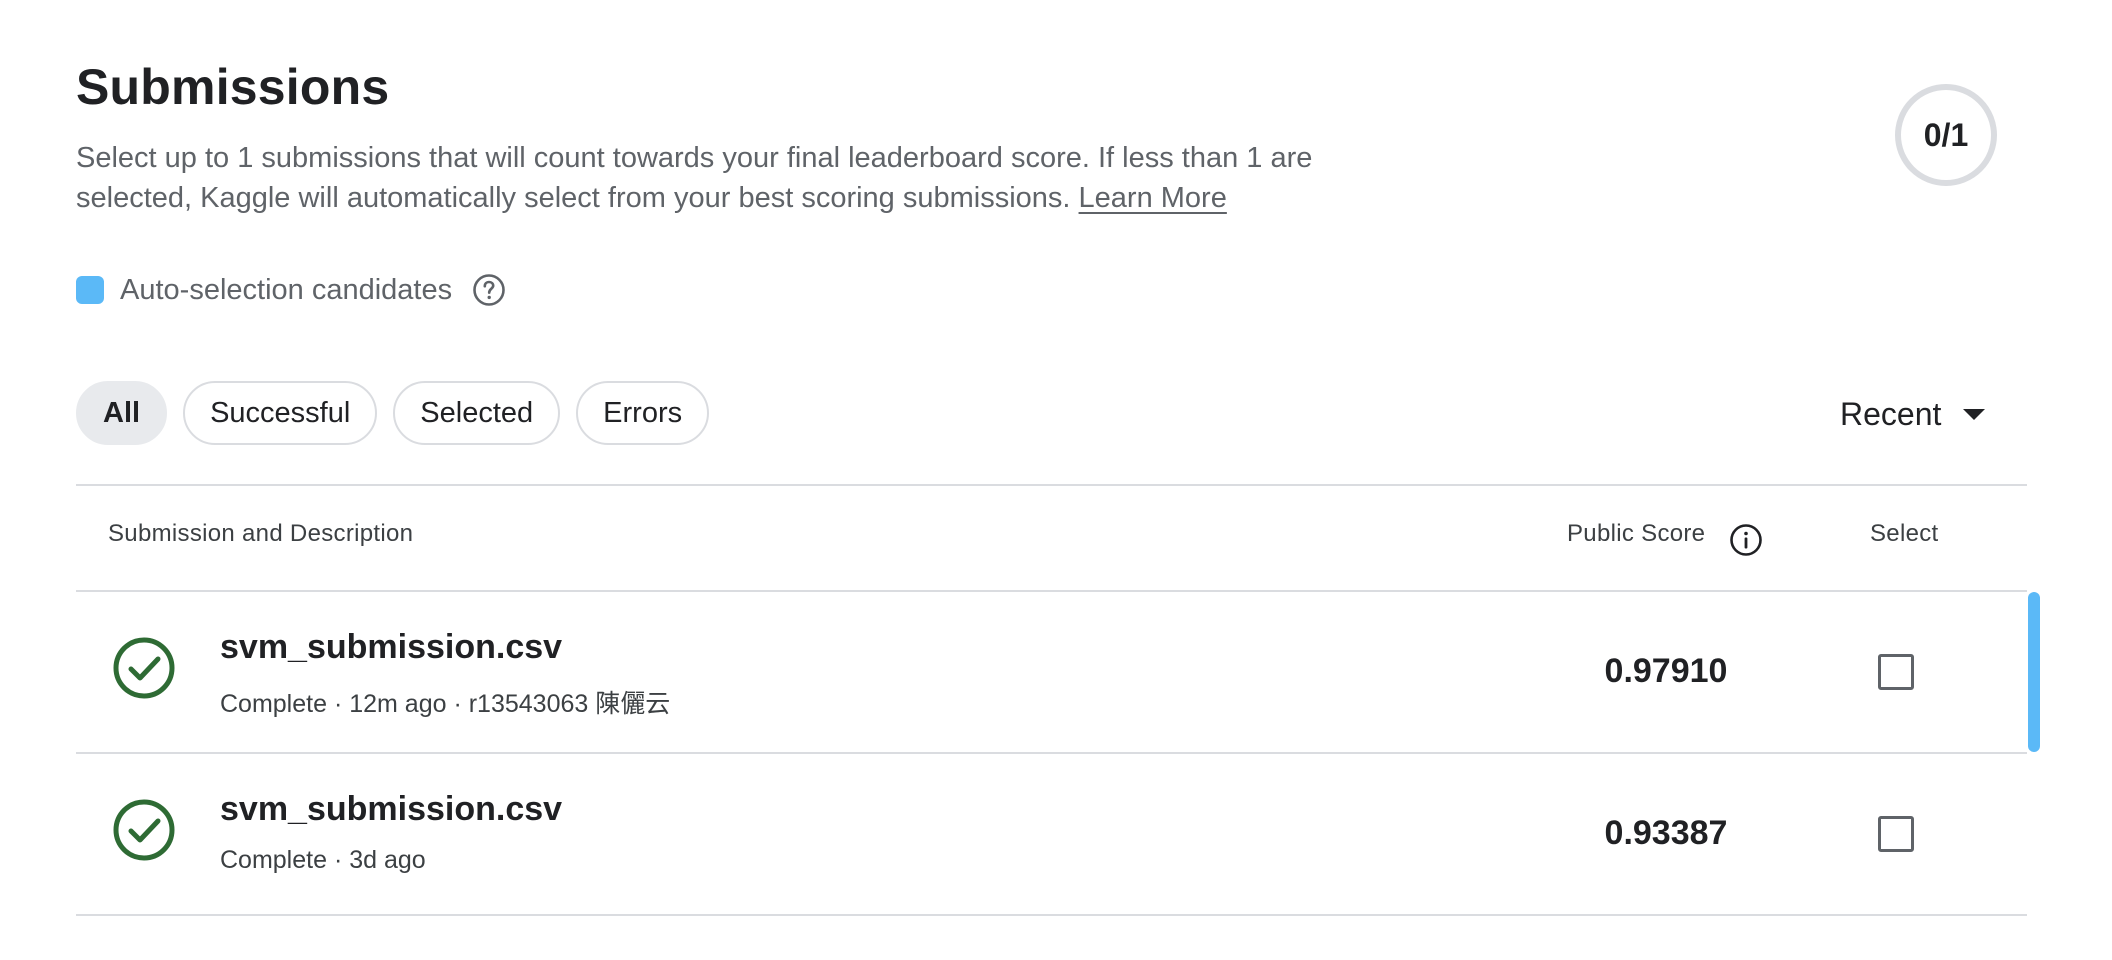 The height and width of the screenshot is (960, 2112). Describe the element at coordinates (1746, 540) in the screenshot. I see `info-icon` at that location.